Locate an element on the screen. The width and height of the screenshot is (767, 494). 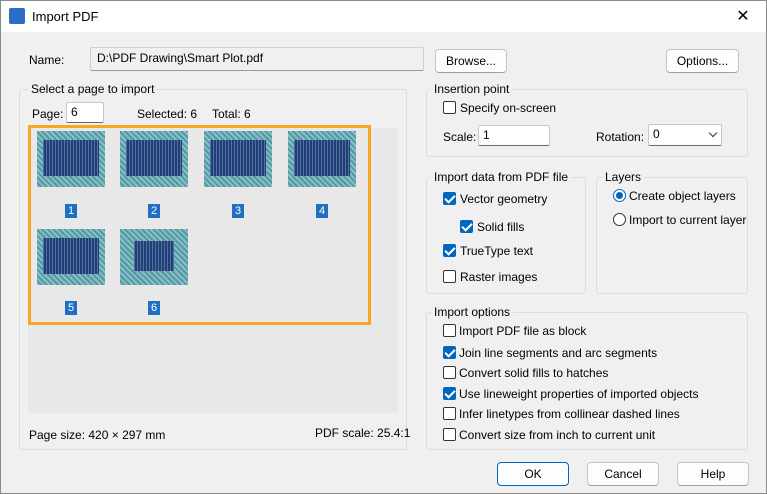
selected-count: Selected: 6 is located at coordinates (167, 114).